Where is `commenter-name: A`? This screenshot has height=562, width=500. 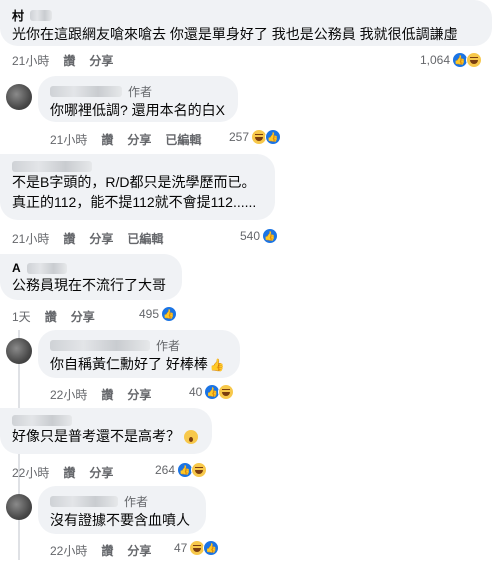
commenter-name: A is located at coordinates (91, 268).